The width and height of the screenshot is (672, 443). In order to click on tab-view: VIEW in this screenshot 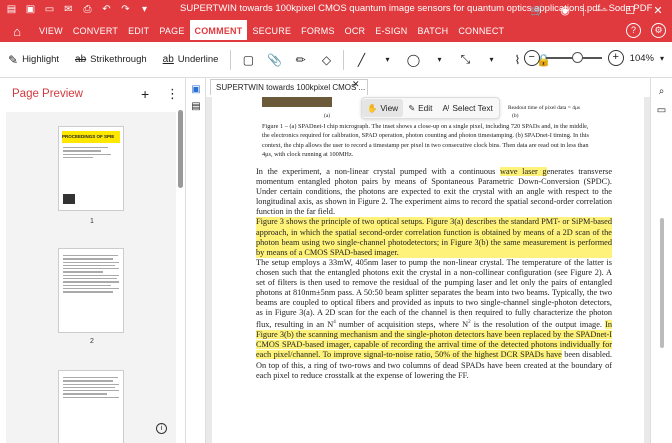, I will do `click(51, 31)`.